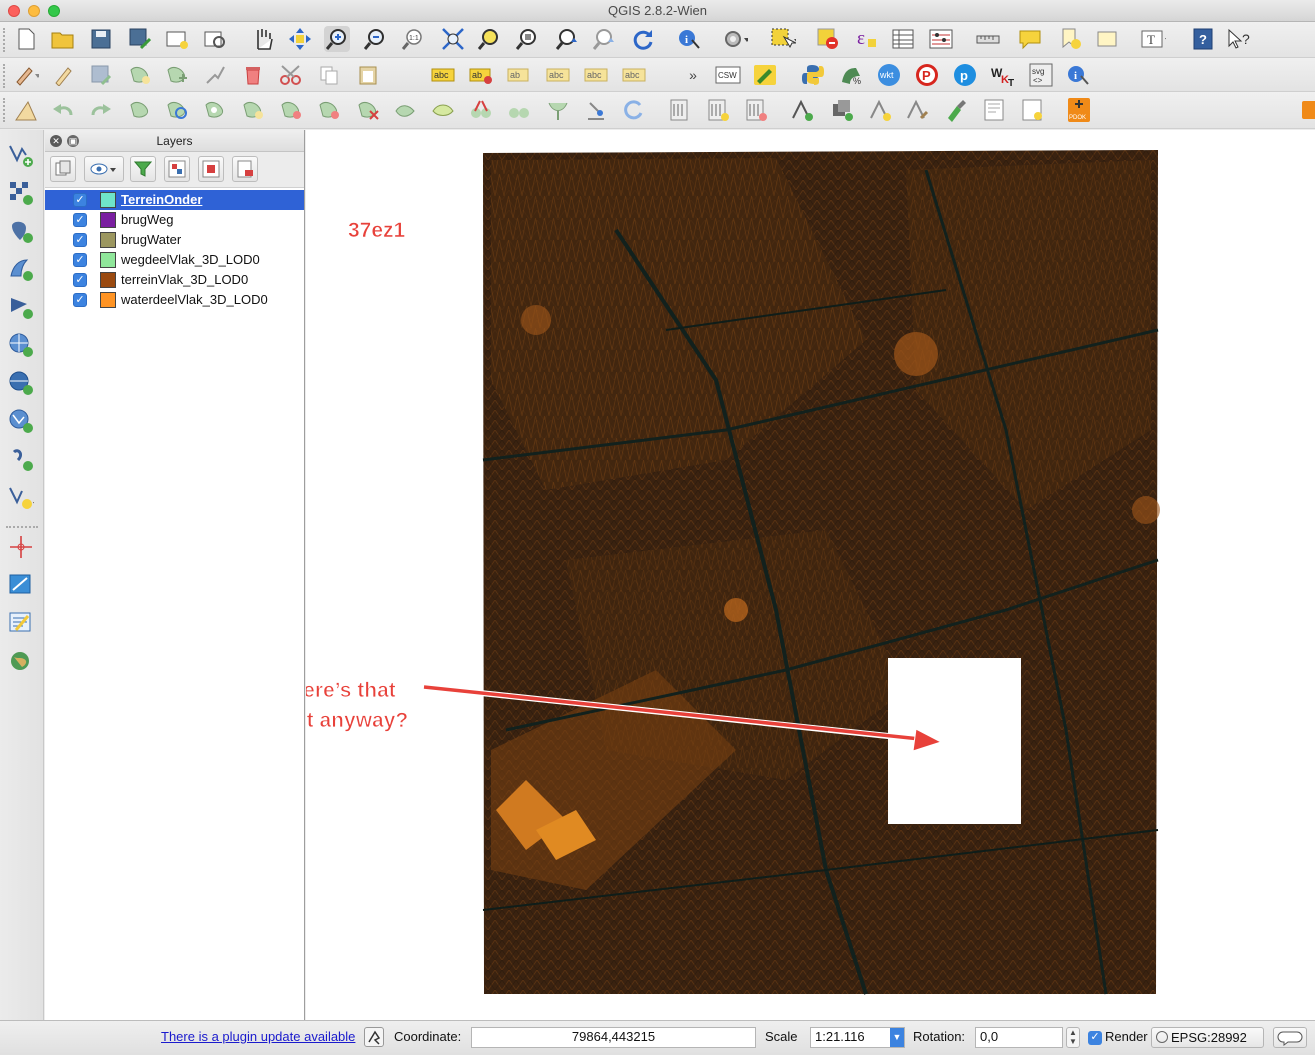  What do you see at coordinates (374, 1037) in the screenshot?
I see `coordinate-toggle-icon` at bounding box center [374, 1037].